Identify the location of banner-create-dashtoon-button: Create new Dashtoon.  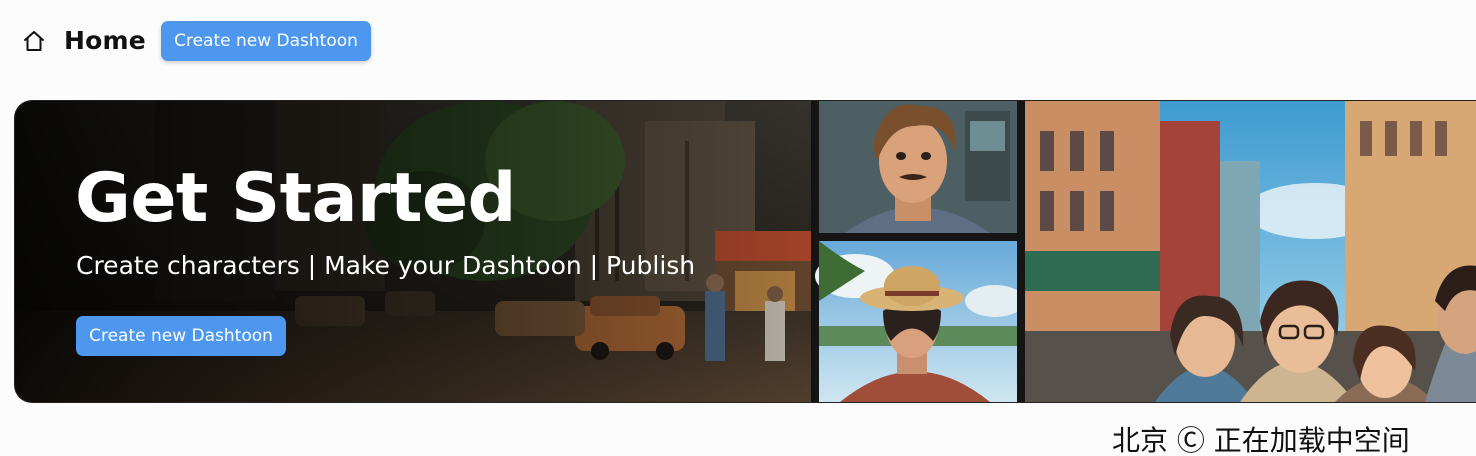
(181, 336).